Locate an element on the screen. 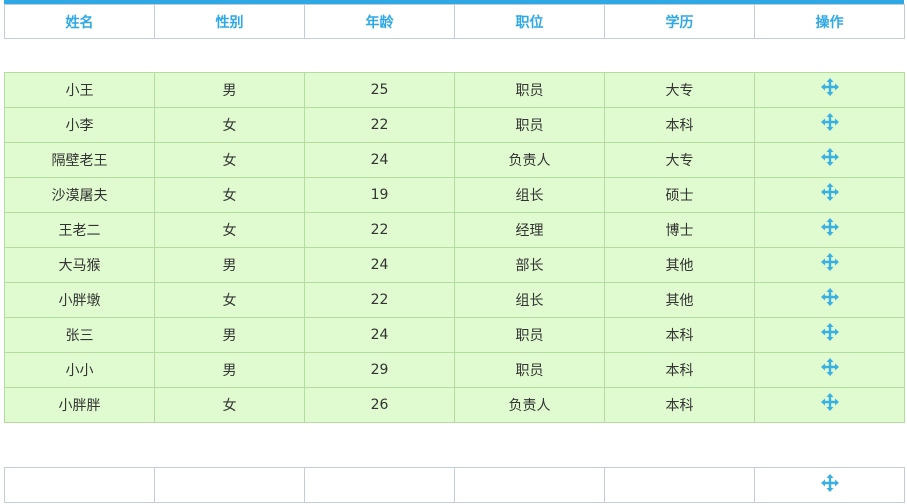 The image size is (907, 504). table-row: 王老二女 22 经理 博士 is located at coordinates (454, 230).